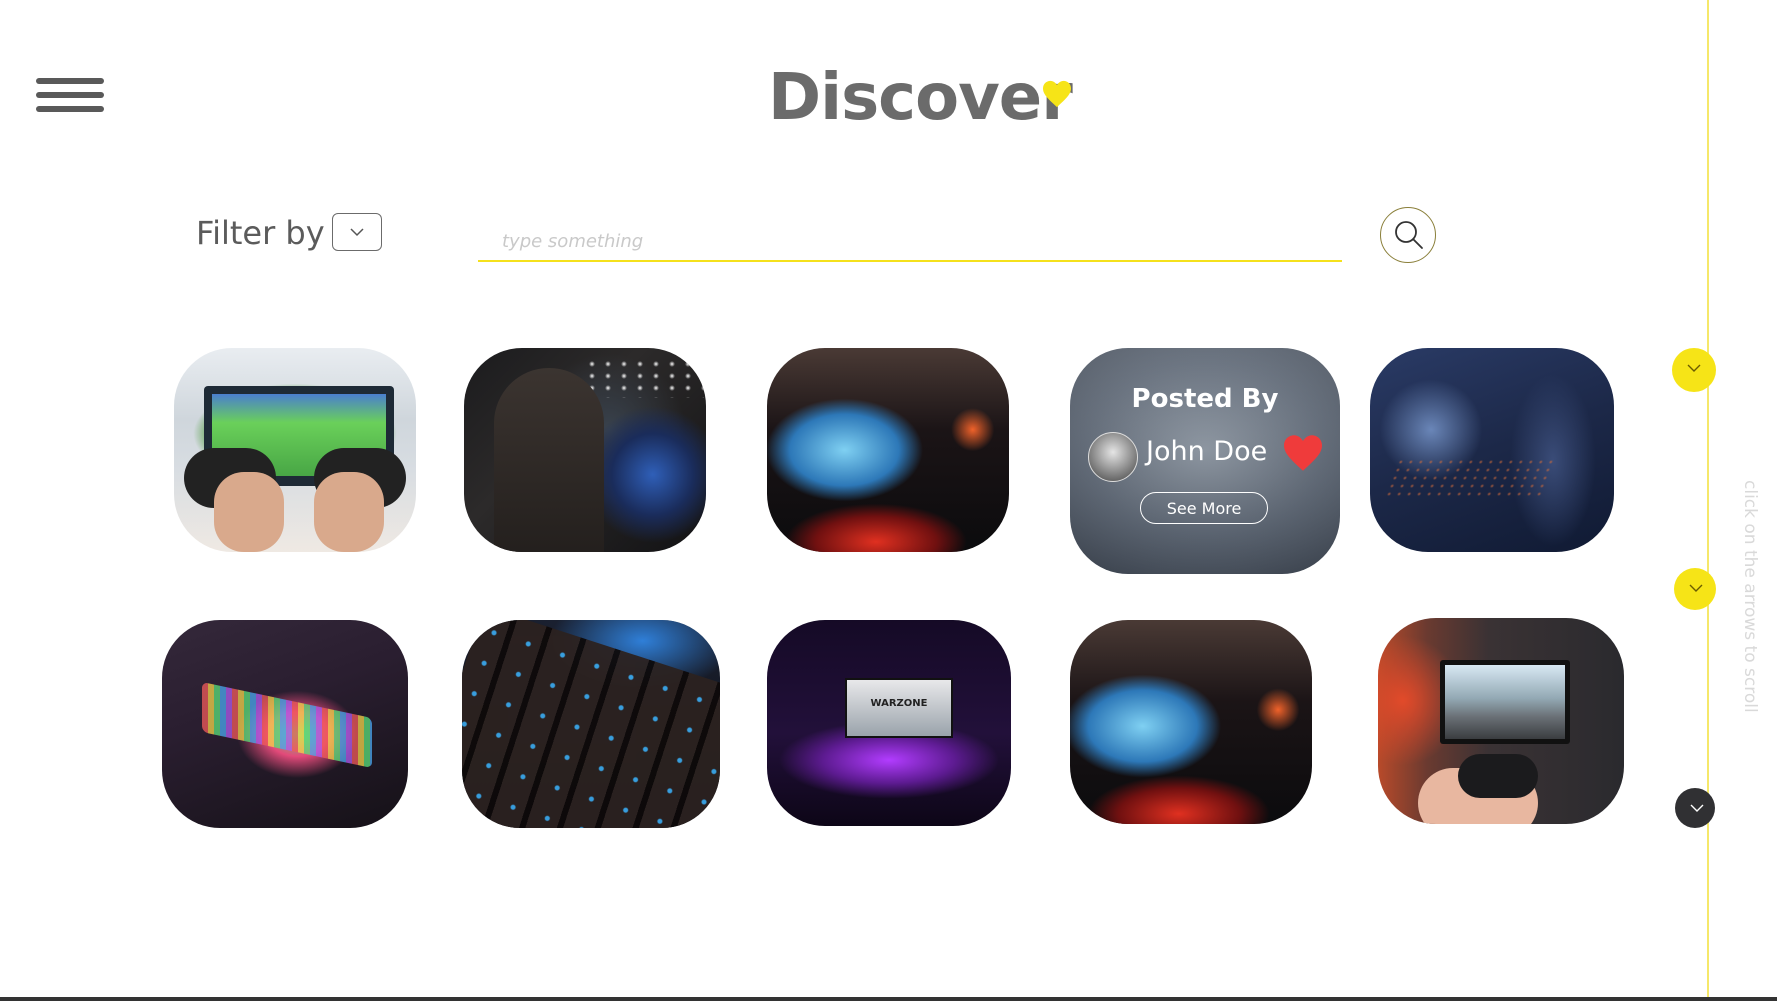 Image resolution: width=1777 pixels, height=1001 pixels. What do you see at coordinates (644, 378) in the screenshot?
I see `arena-lights` at bounding box center [644, 378].